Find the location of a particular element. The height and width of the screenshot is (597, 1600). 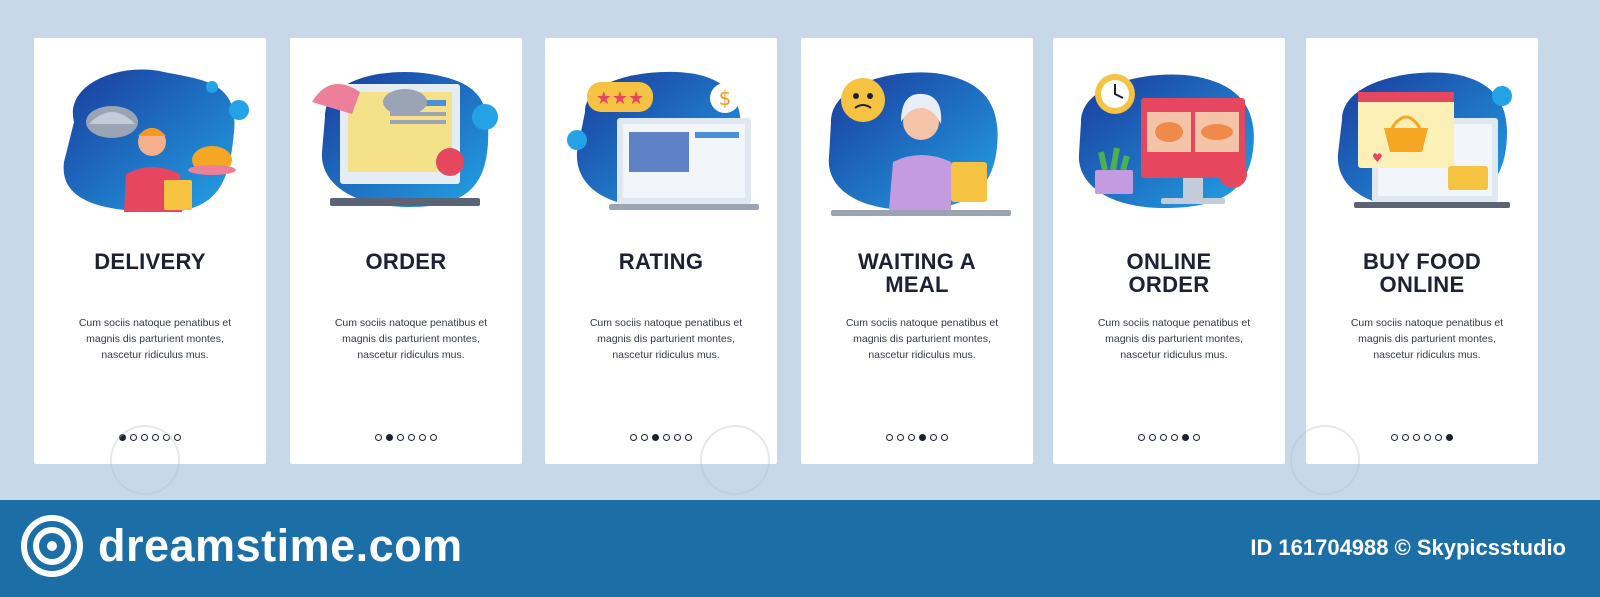

card-title: WAITING A MEAL is located at coordinates (917, 273).